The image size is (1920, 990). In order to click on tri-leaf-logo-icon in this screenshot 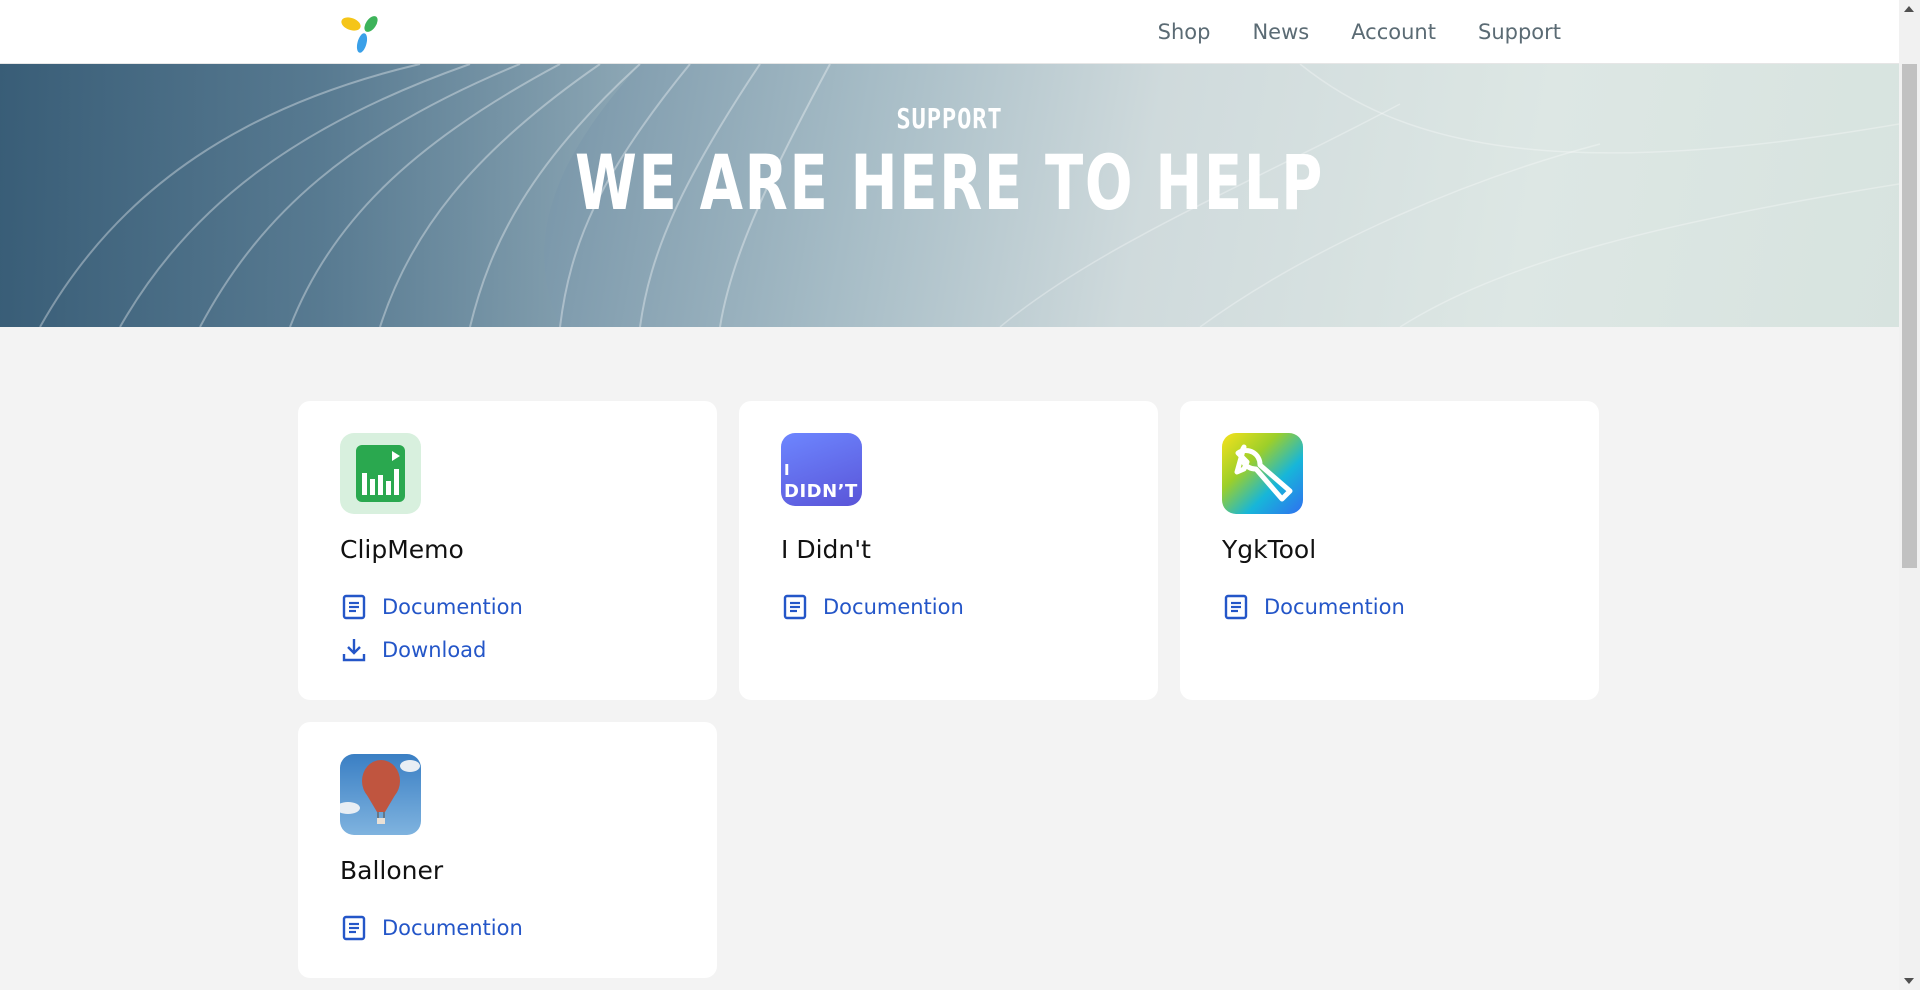, I will do `click(361, 33)`.